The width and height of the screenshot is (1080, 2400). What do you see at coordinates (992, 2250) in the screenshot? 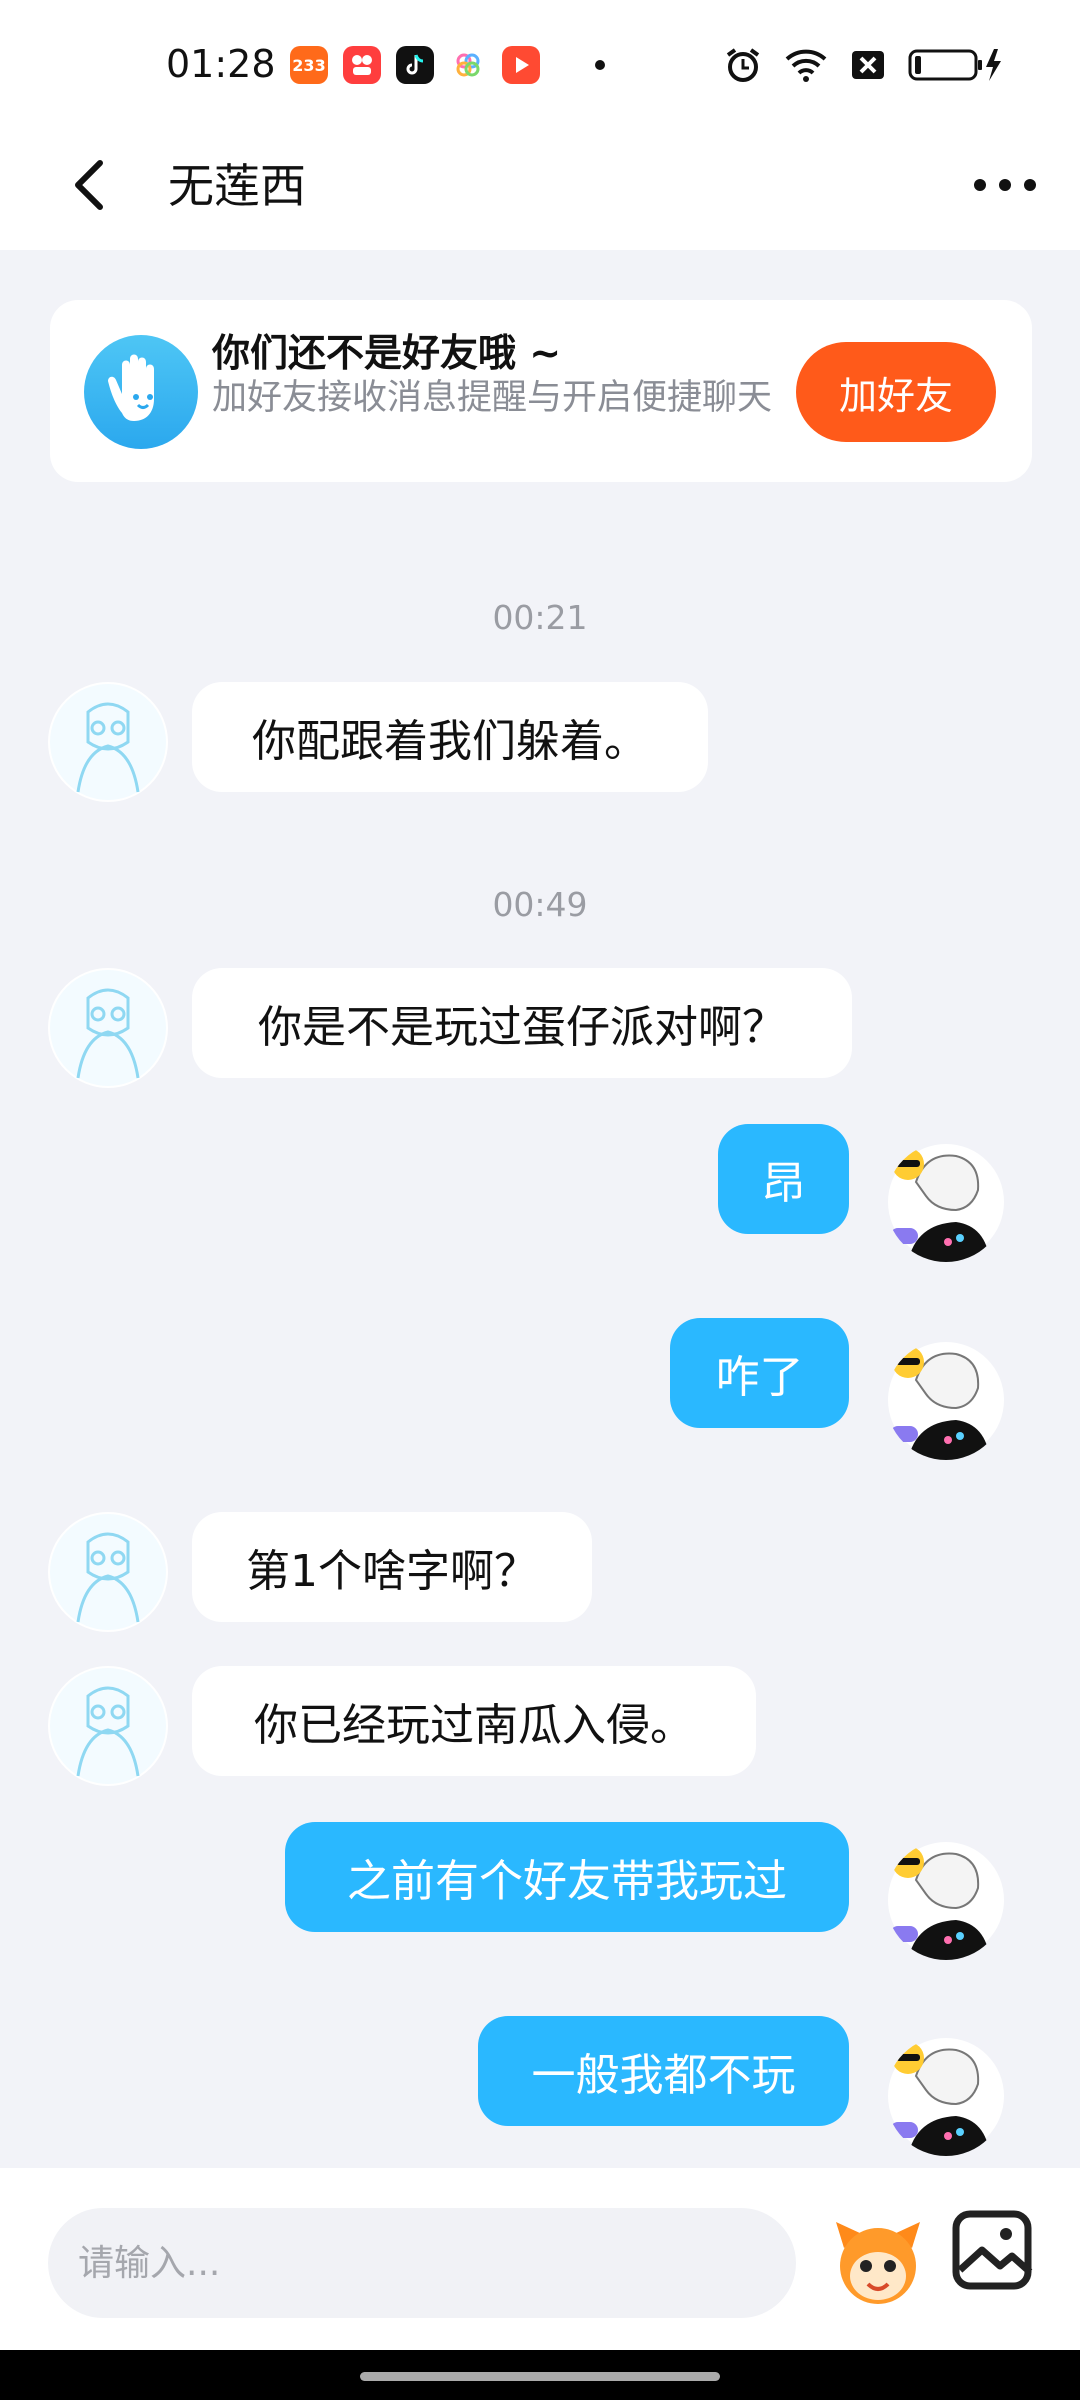
I see `image-picker-icon` at bounding box center [992, 2250].